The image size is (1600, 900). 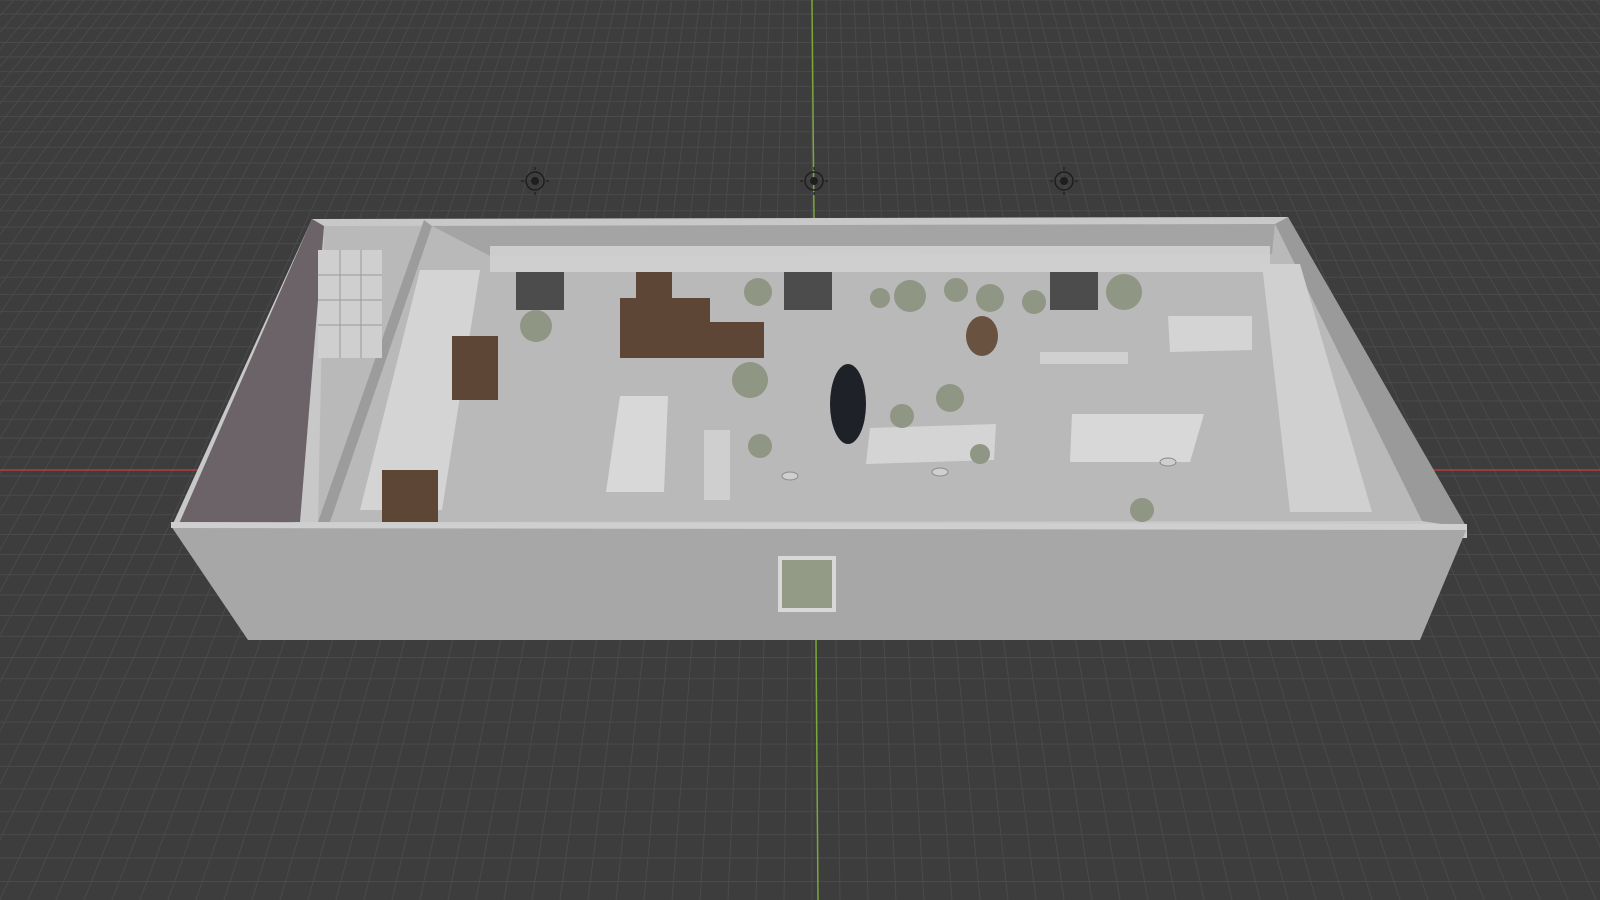 I want to click on left-interior-wall, so click(x=251, y=372).